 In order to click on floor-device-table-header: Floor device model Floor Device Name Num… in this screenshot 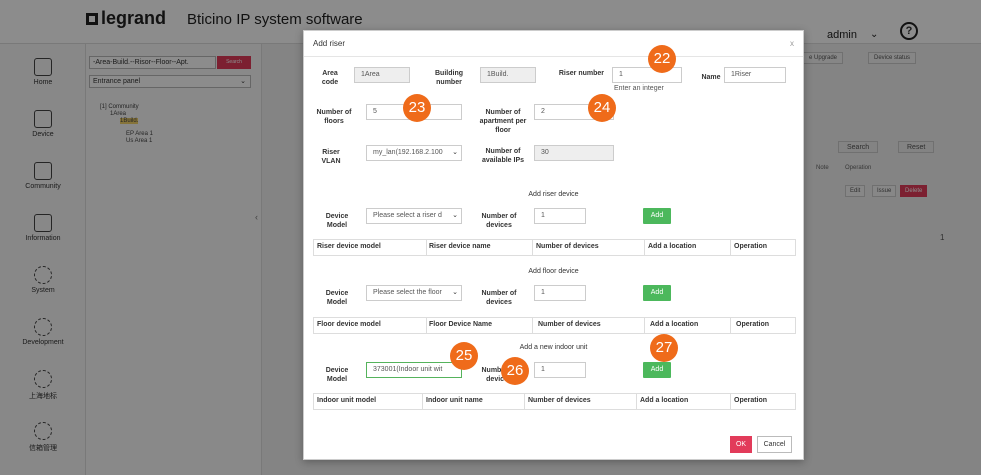, I will do `click(554, 325)`.